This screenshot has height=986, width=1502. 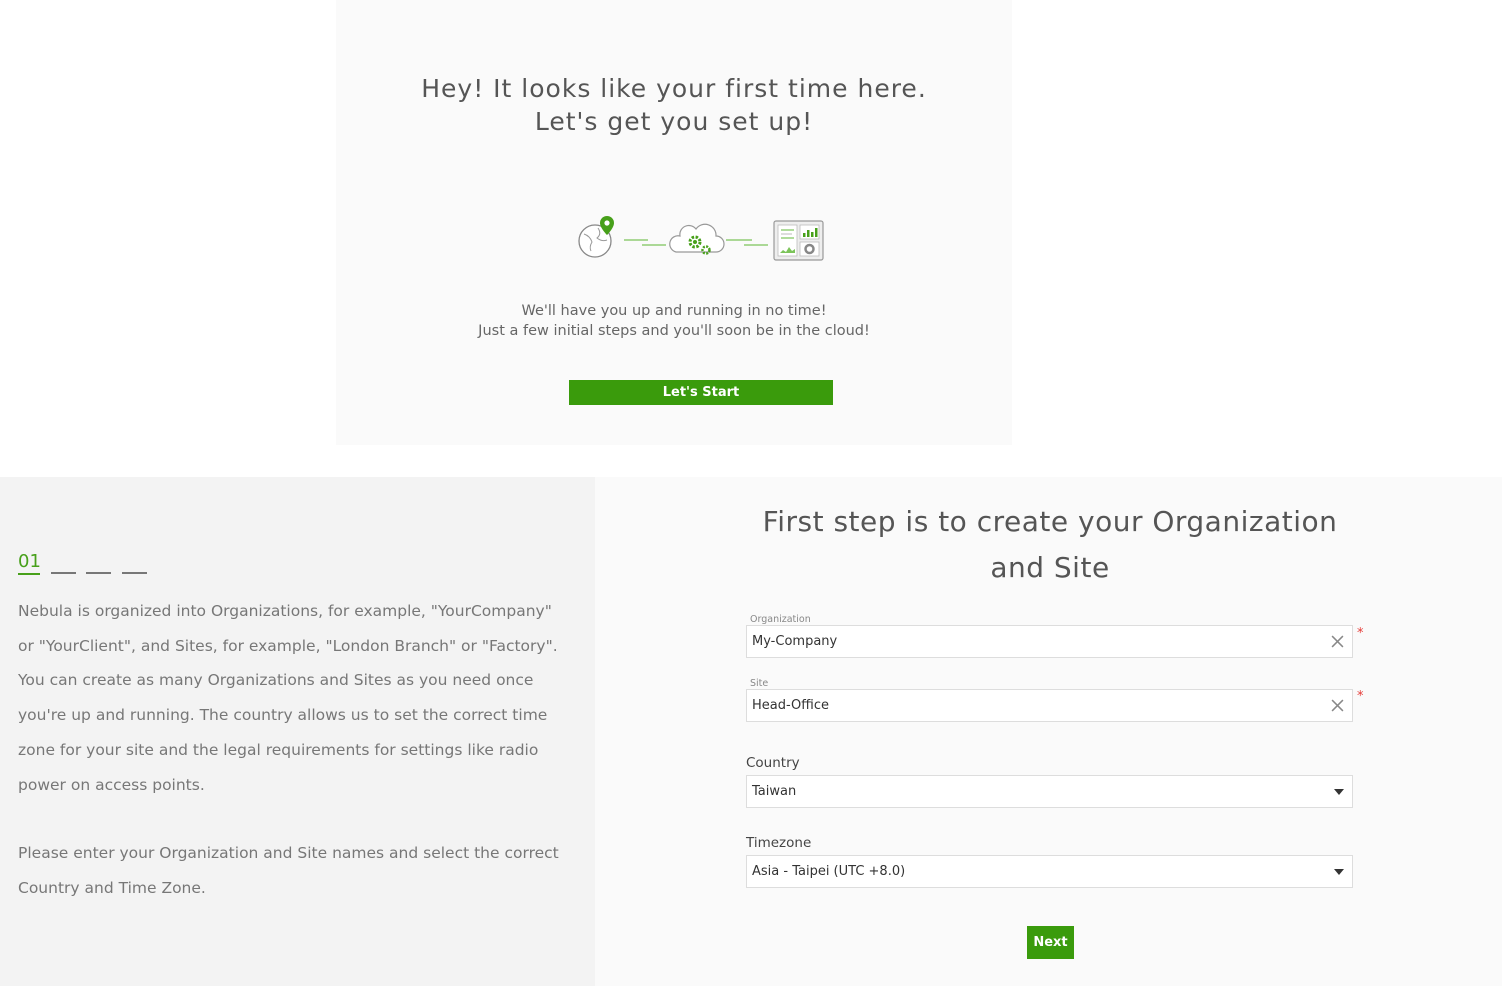 What do you see at coordinates (674, 88) in the screenshot?
I see `welcome-heading-line1: Hey! It looks like your first time here.` at bounding box center [674, 88].